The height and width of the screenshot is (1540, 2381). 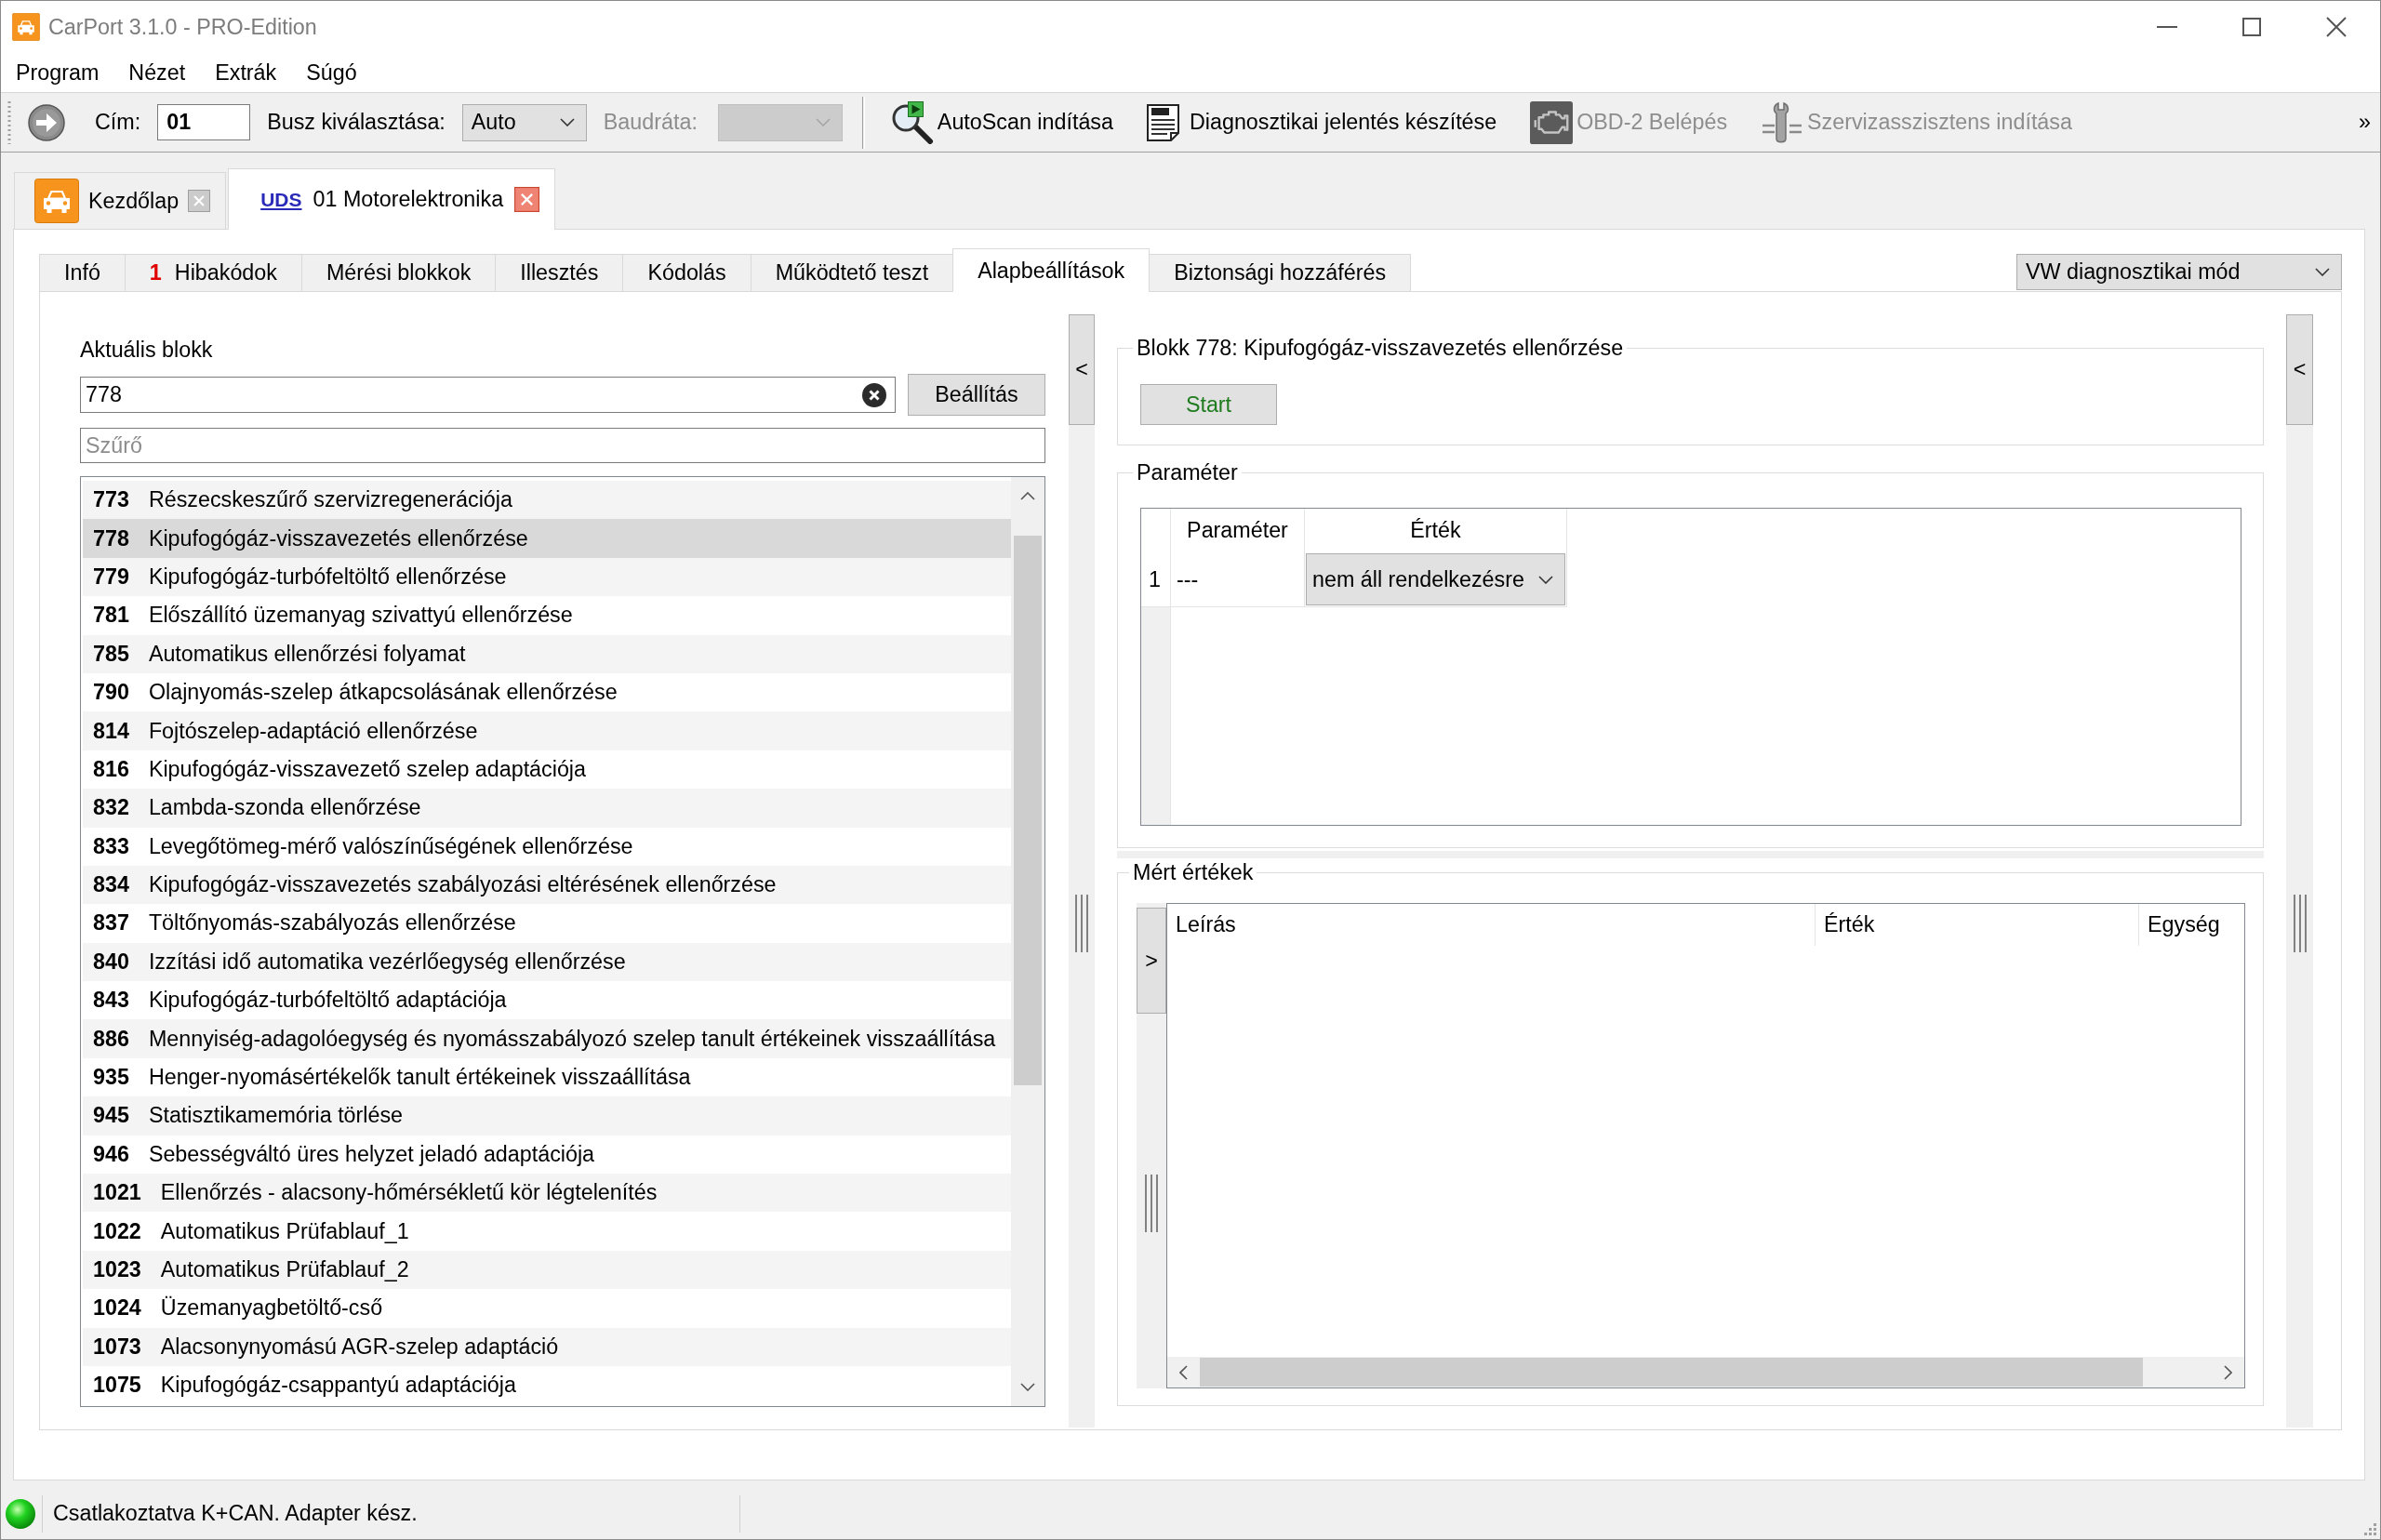 What do you see at coordinates (399, 272) in the screenshot?
I see `tab: Mérési blokkok` at bounding box center [399, 272].